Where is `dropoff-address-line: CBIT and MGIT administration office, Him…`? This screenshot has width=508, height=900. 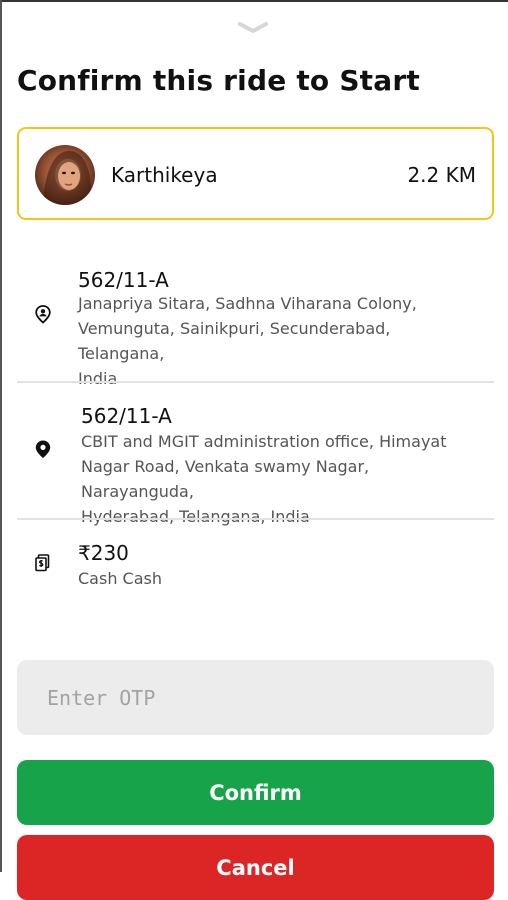 dropoff-address-line: CBIT and MGIT administration office, Him… is located at coordinates (264, 441).